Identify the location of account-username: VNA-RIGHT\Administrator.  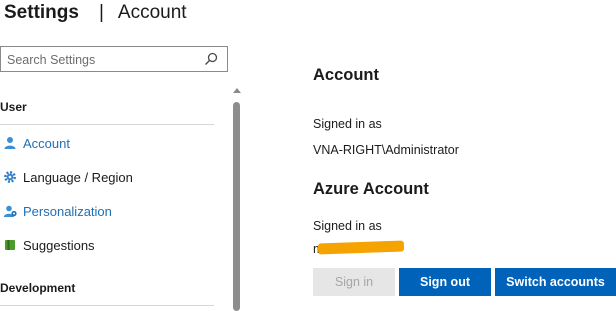
(386, 150).